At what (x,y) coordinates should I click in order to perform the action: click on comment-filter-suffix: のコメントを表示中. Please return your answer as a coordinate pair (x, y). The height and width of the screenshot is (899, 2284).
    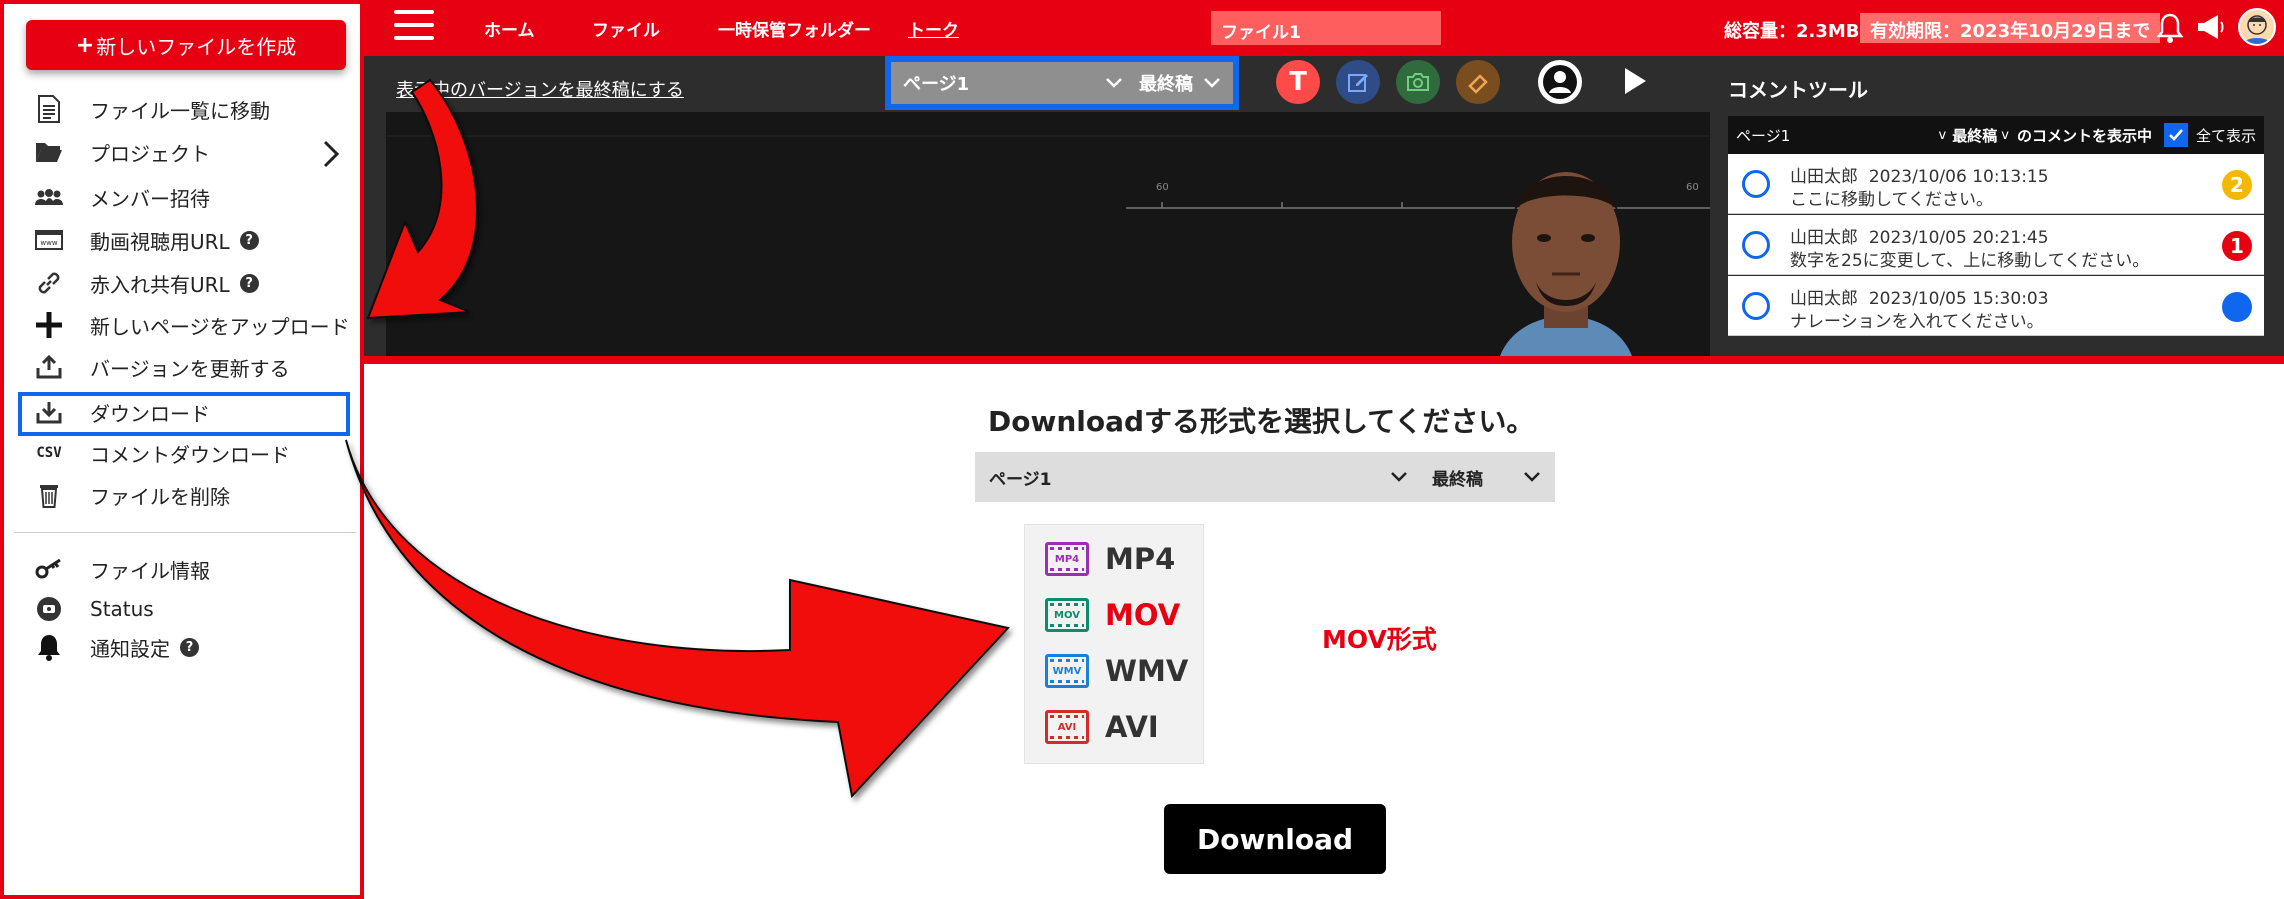
    Looking at the image, I should click on (2084, 135).